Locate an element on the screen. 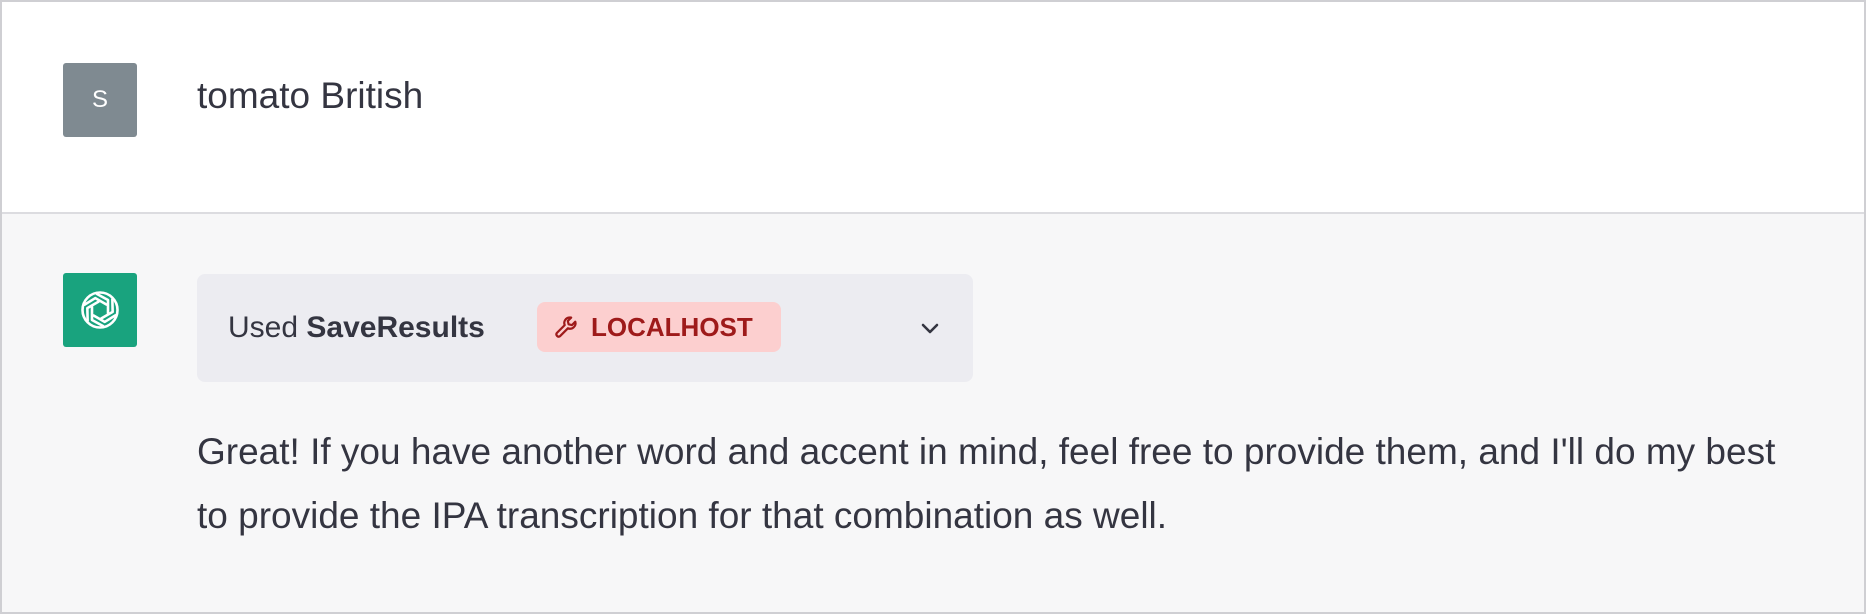 The height and width of the screenshot is (614, 1866). user-message-text: tomato British is located at coordinates (310, 95).